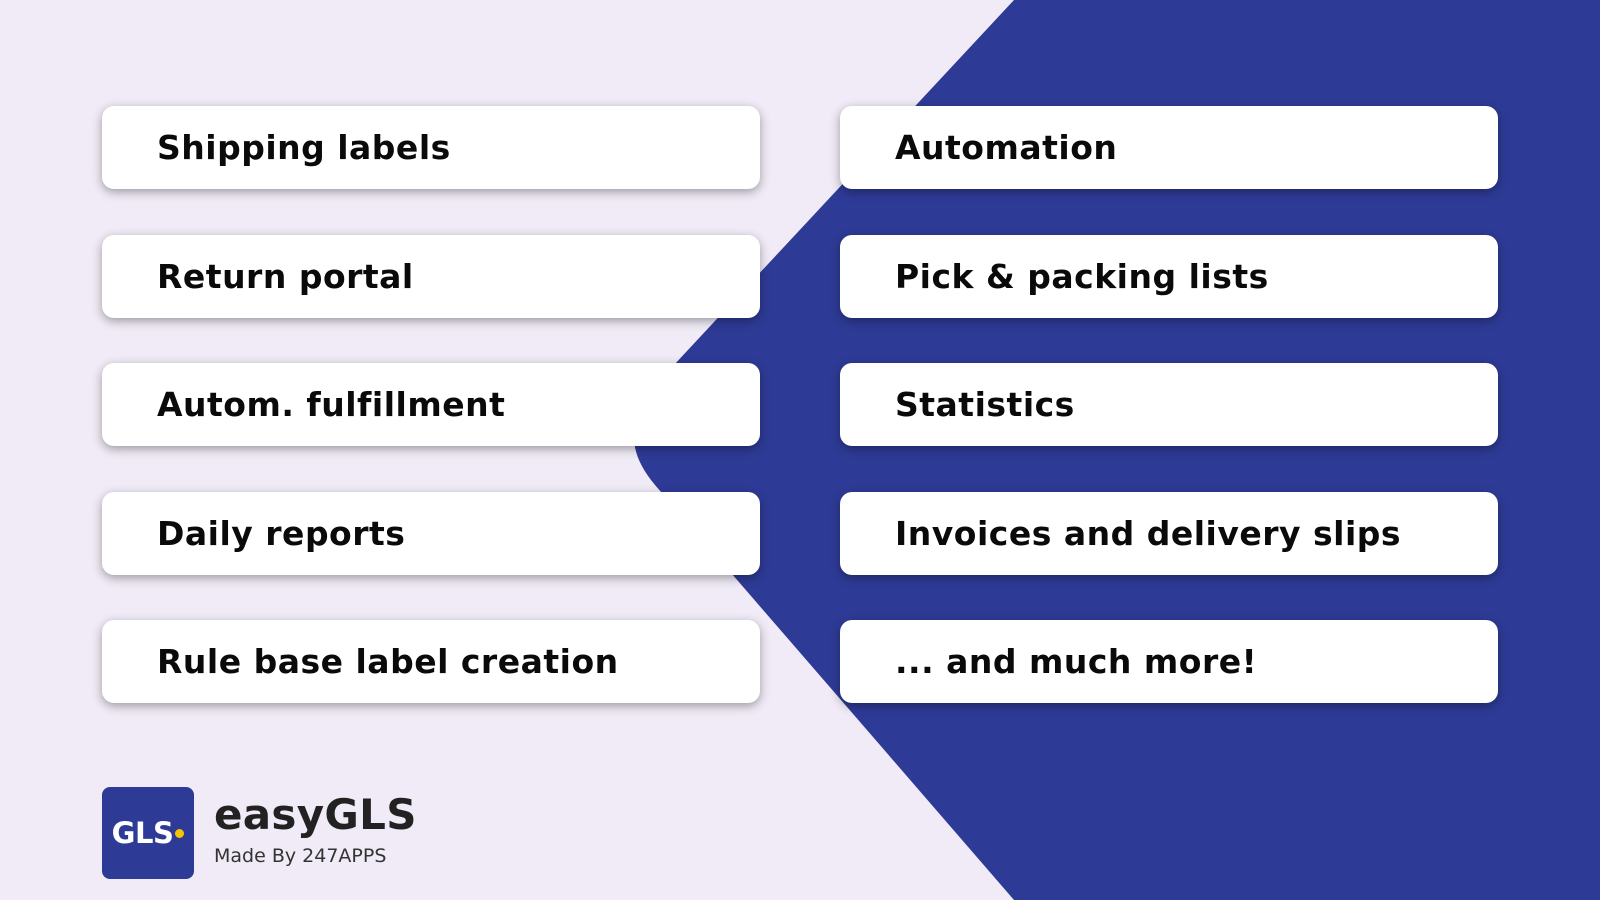 The image size is (1600, 900). Describe the element at coordinates (180, 833) in the screenshot. I see `gls-logo-dot-icon` at that location.